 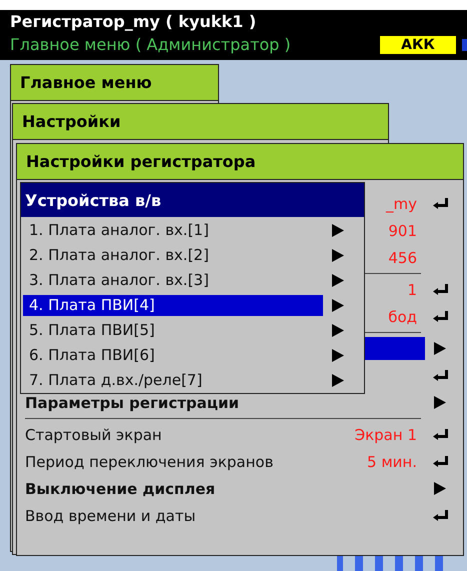 I want to click on row-label: Стартовый экран, so click(x=94, y=435).